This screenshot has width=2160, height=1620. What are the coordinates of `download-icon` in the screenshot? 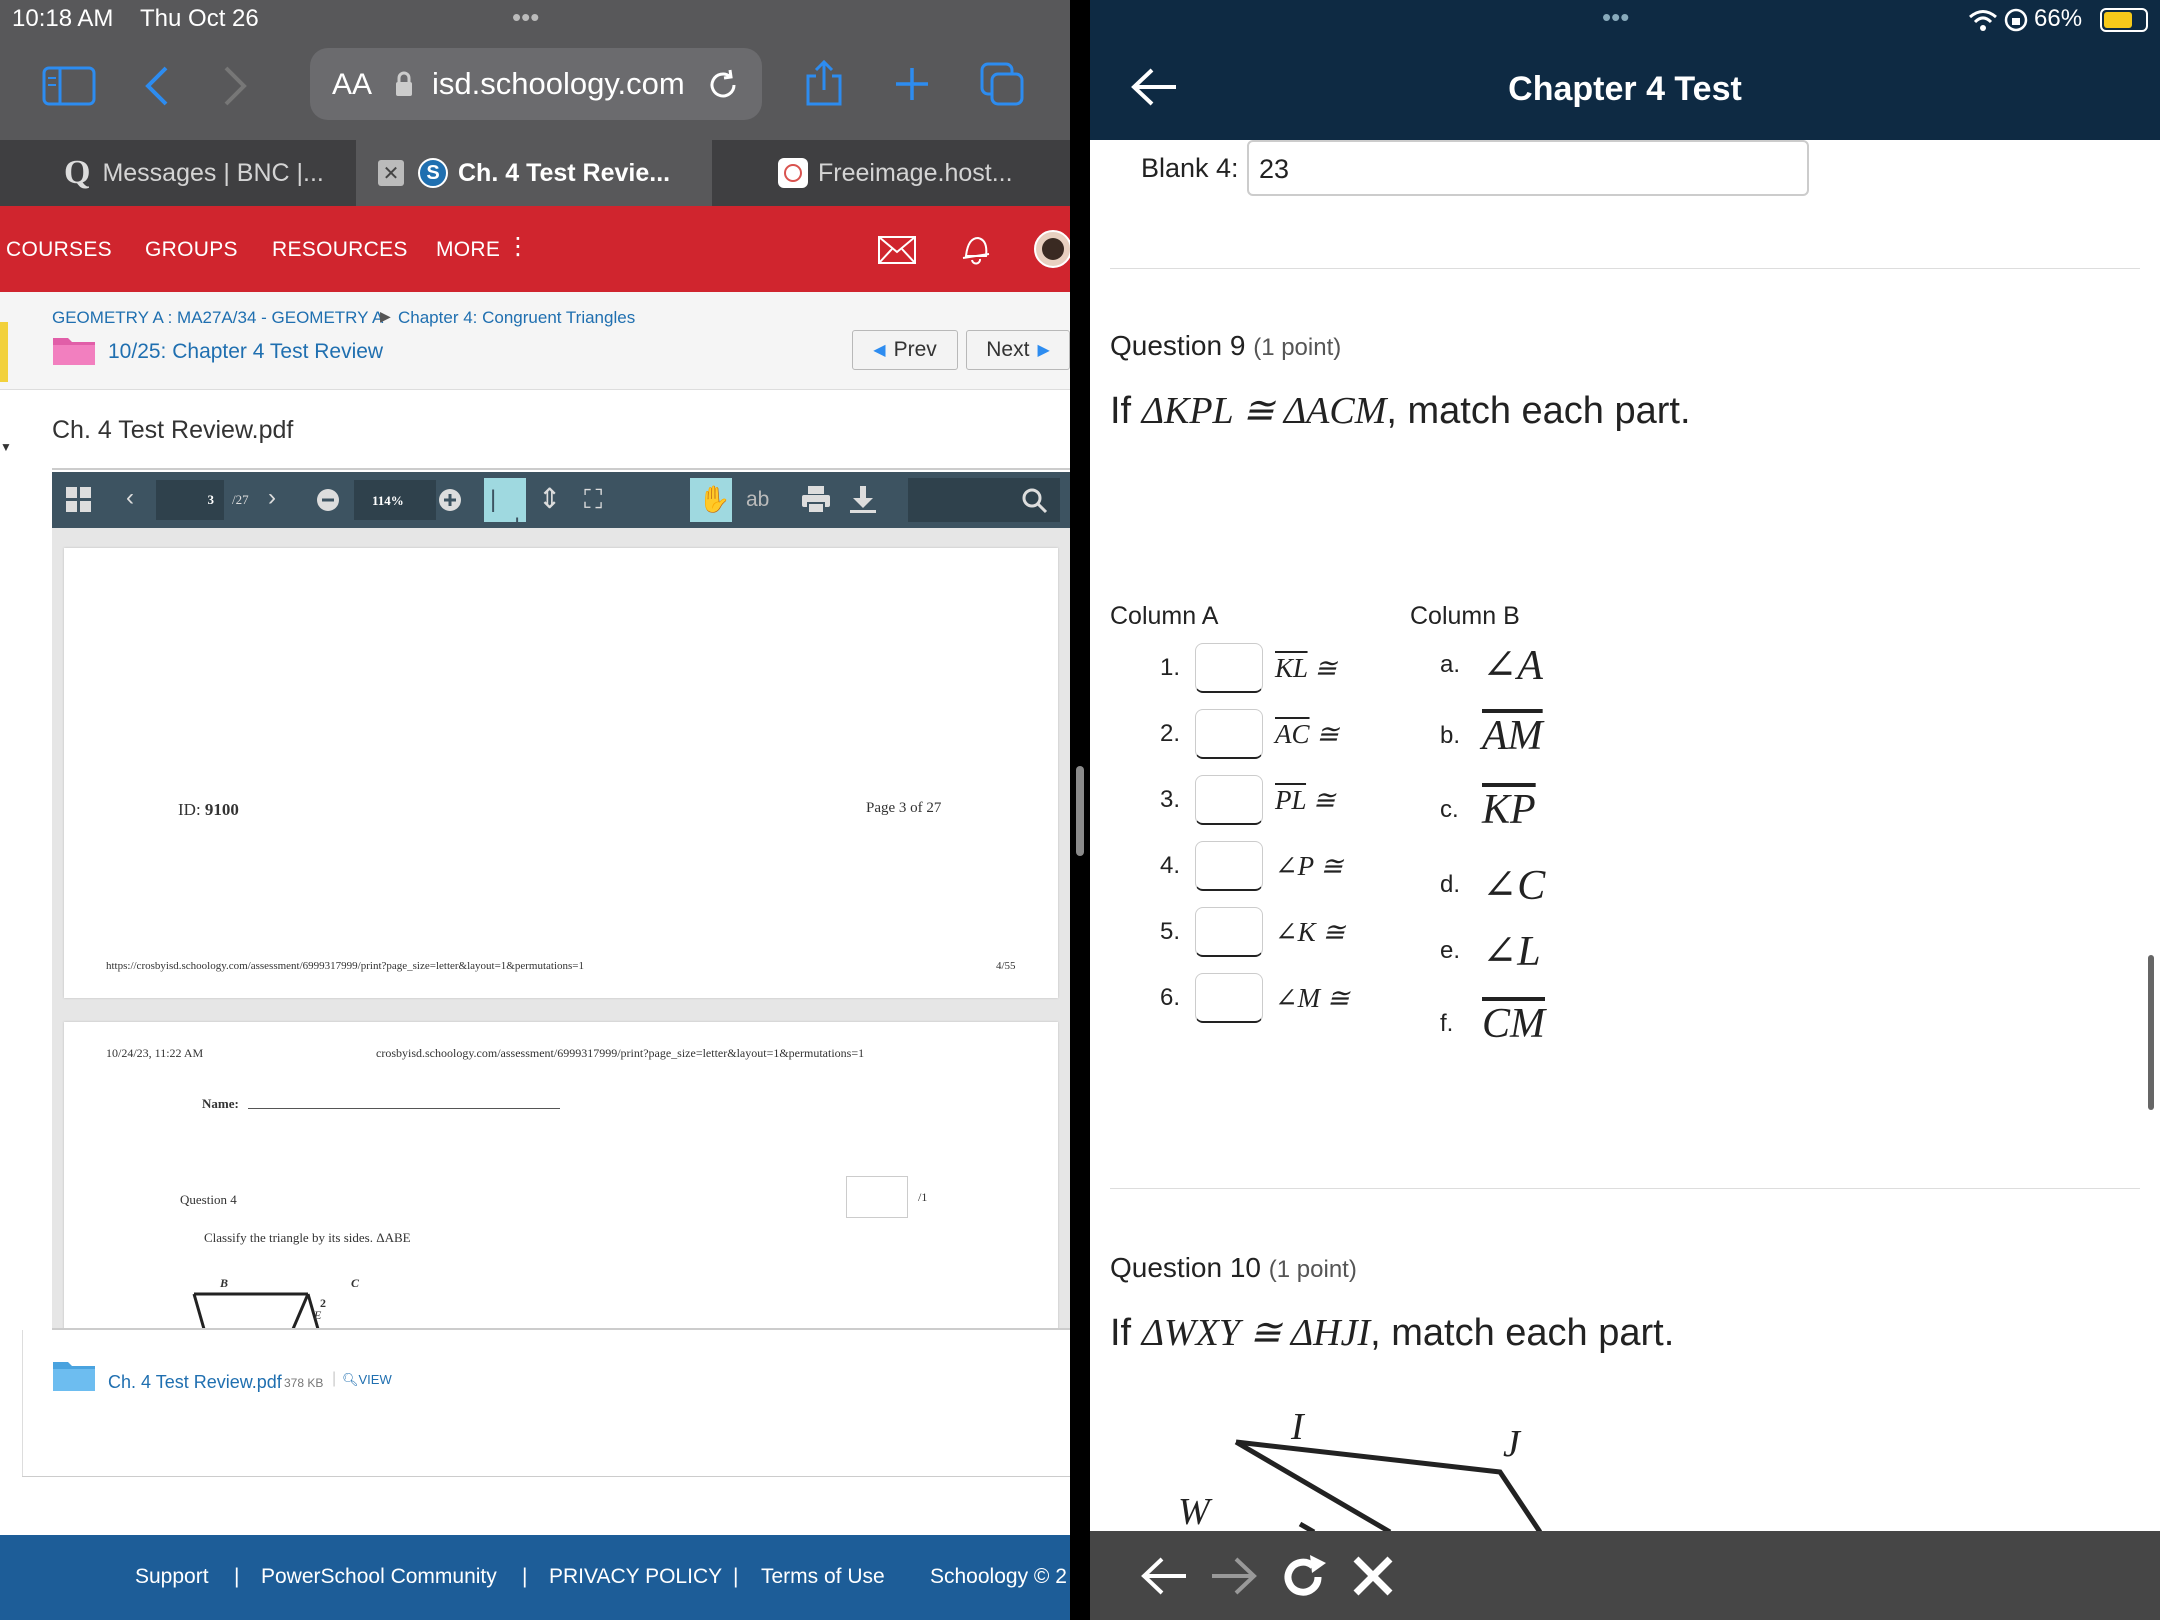 It's located at (863, 500).